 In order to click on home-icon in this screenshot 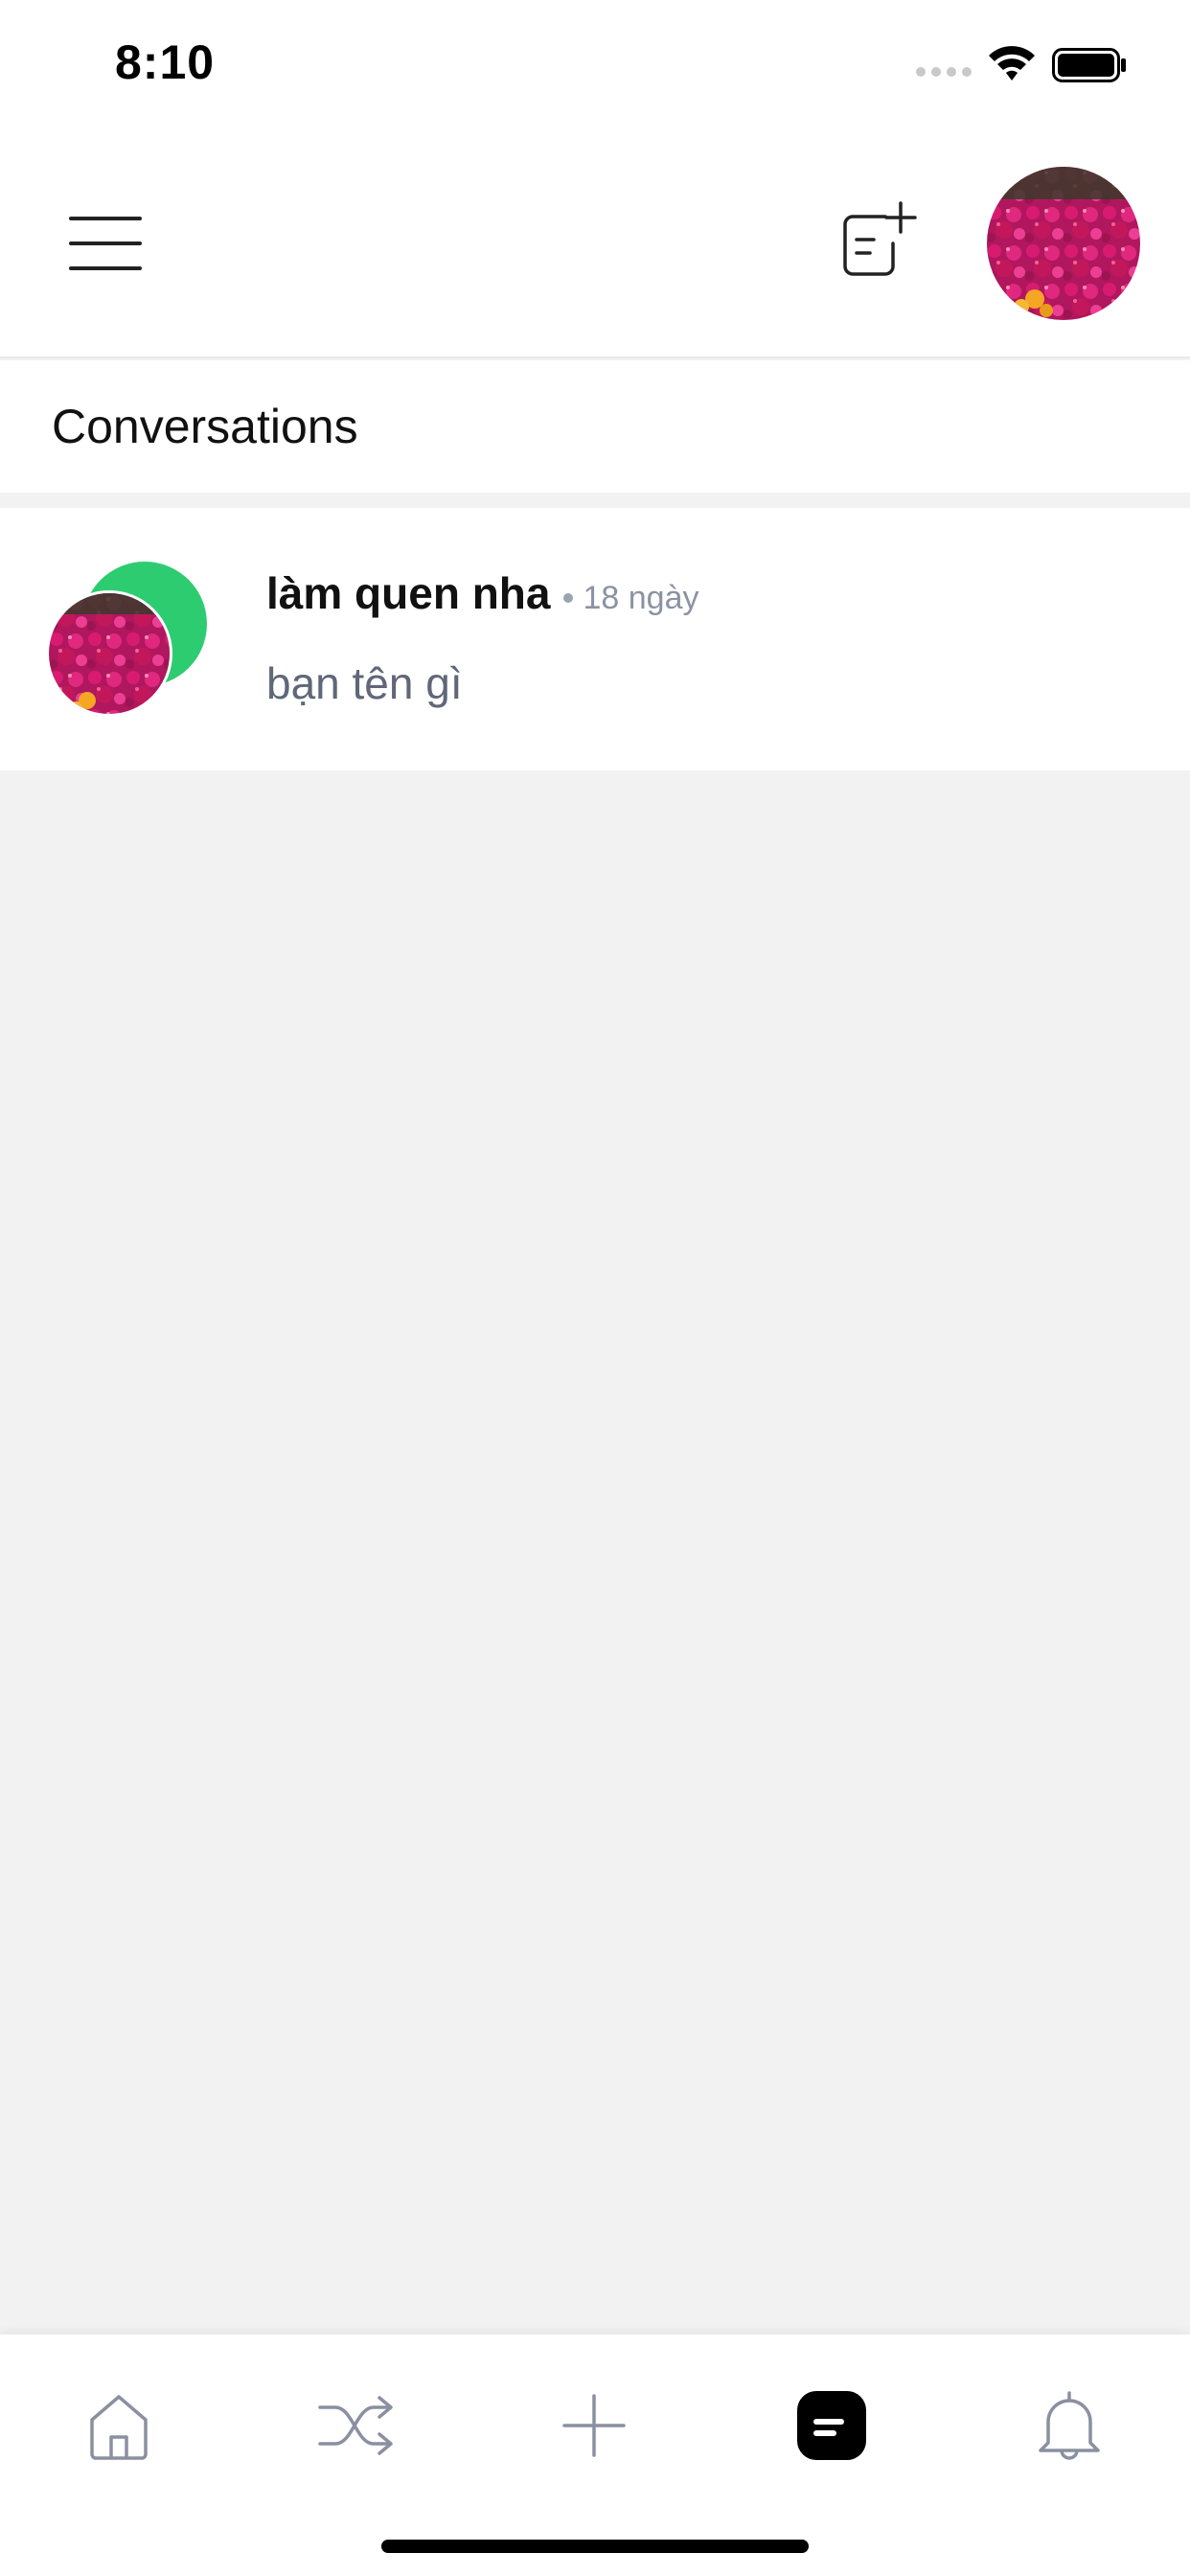, I will do `click(119, 2427)`.